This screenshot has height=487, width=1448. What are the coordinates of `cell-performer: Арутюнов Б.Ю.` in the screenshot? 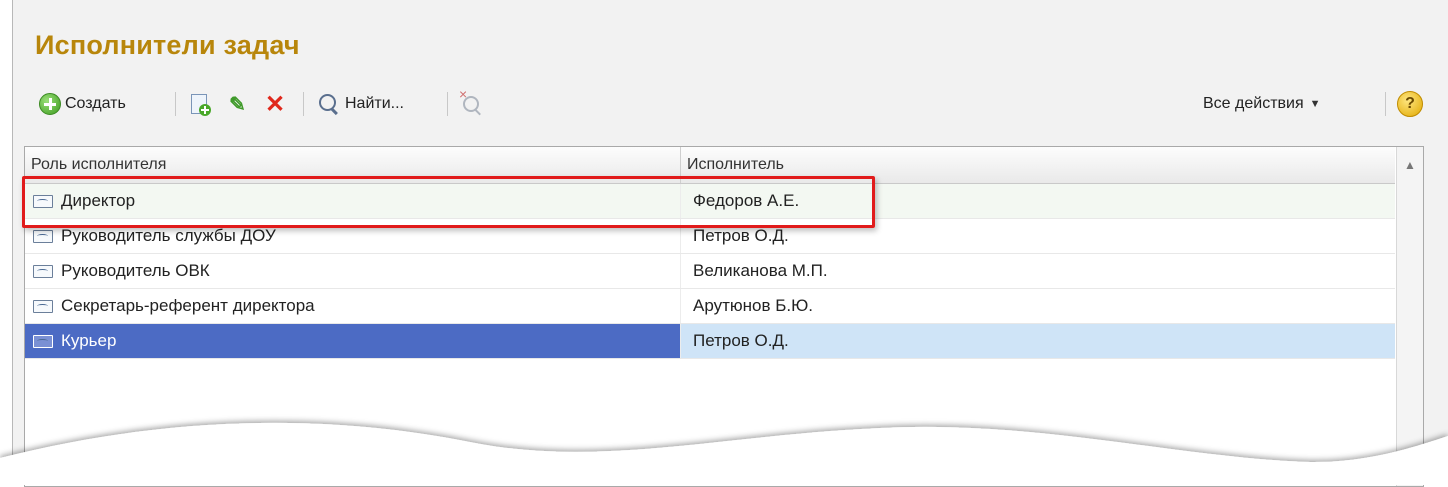 It's located at (1038, 306).